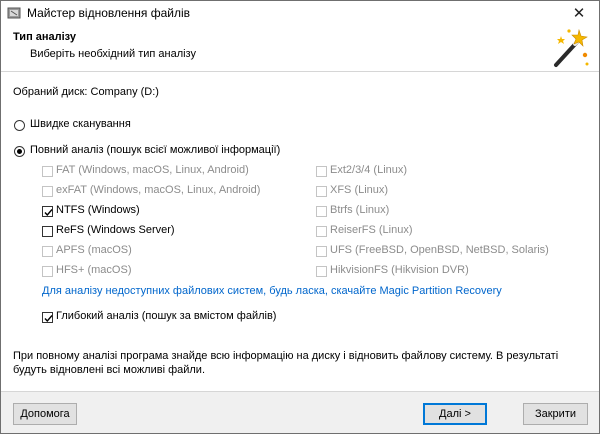  What do you see at coordinates (44, 37) in the screenshot?
I see `page-title: Тип аналізу` at bounding box center [44, 37].